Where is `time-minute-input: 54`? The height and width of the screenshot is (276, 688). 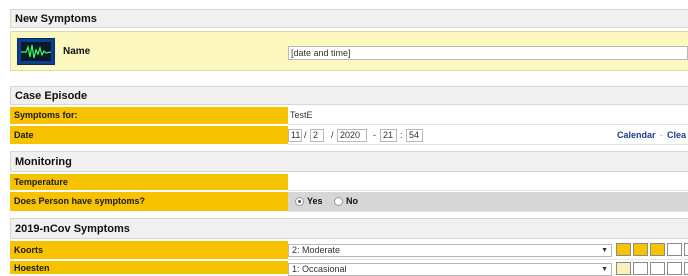 time-minute-input: 54 is located at coordinates (414, 135).